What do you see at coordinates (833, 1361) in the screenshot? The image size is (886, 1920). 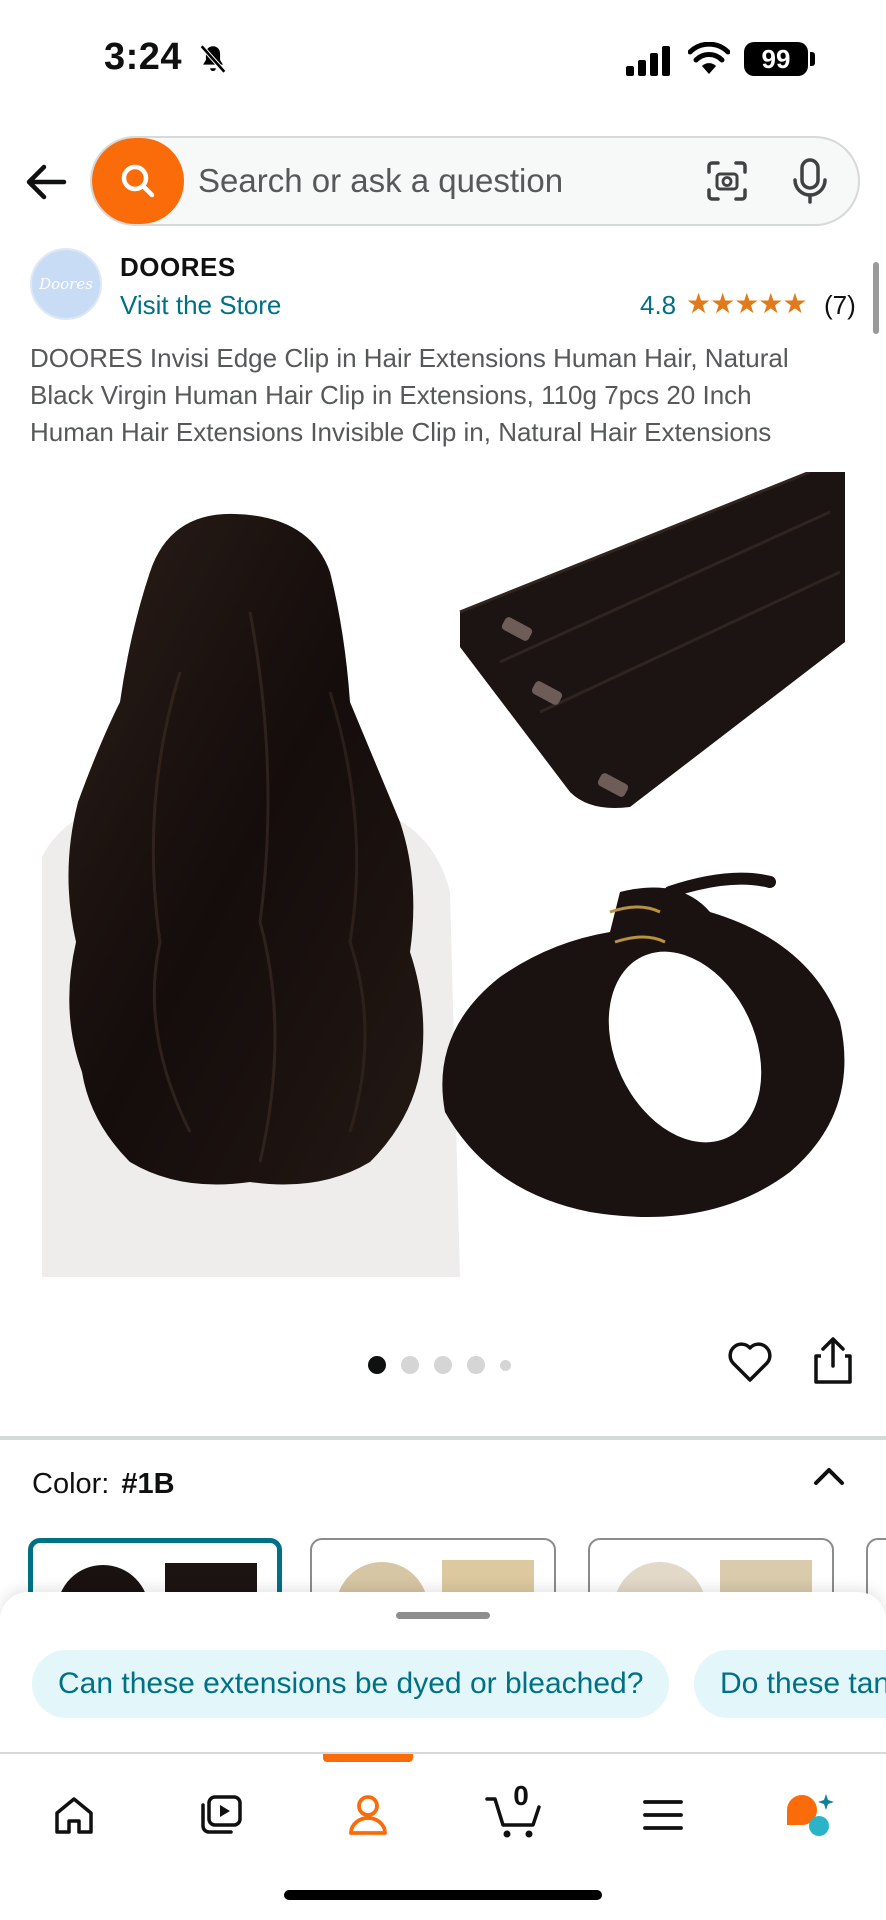 I see `share-icon` at bounding box center [833, 1361].